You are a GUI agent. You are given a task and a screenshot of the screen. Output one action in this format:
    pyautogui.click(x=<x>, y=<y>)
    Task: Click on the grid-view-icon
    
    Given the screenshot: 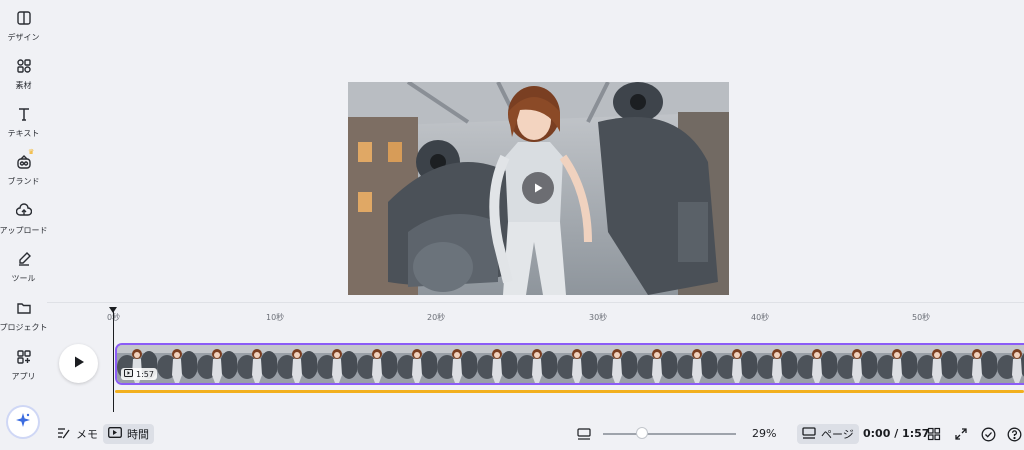 What is the action you would take?
    pyautogui.click(x=934, y=434)
    